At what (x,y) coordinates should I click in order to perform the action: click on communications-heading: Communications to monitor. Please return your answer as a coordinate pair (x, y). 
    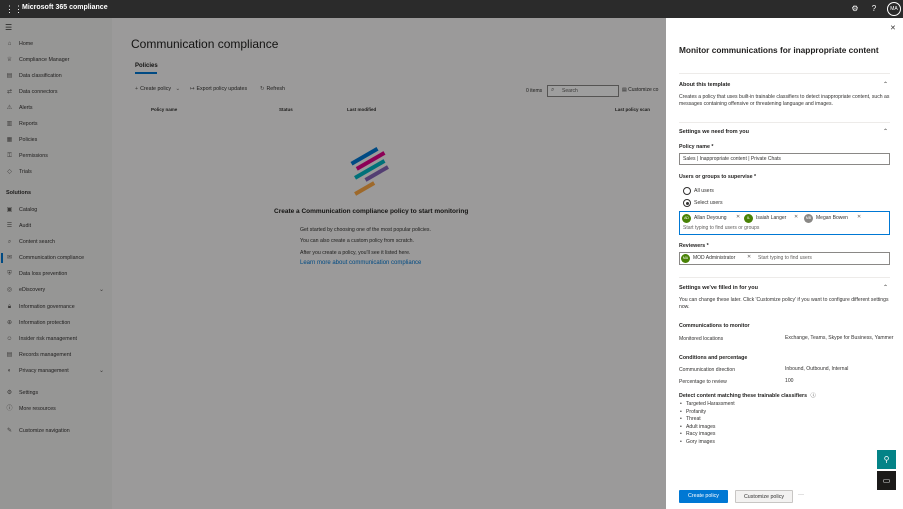
    Looking at the image, I should click on (714, 326).